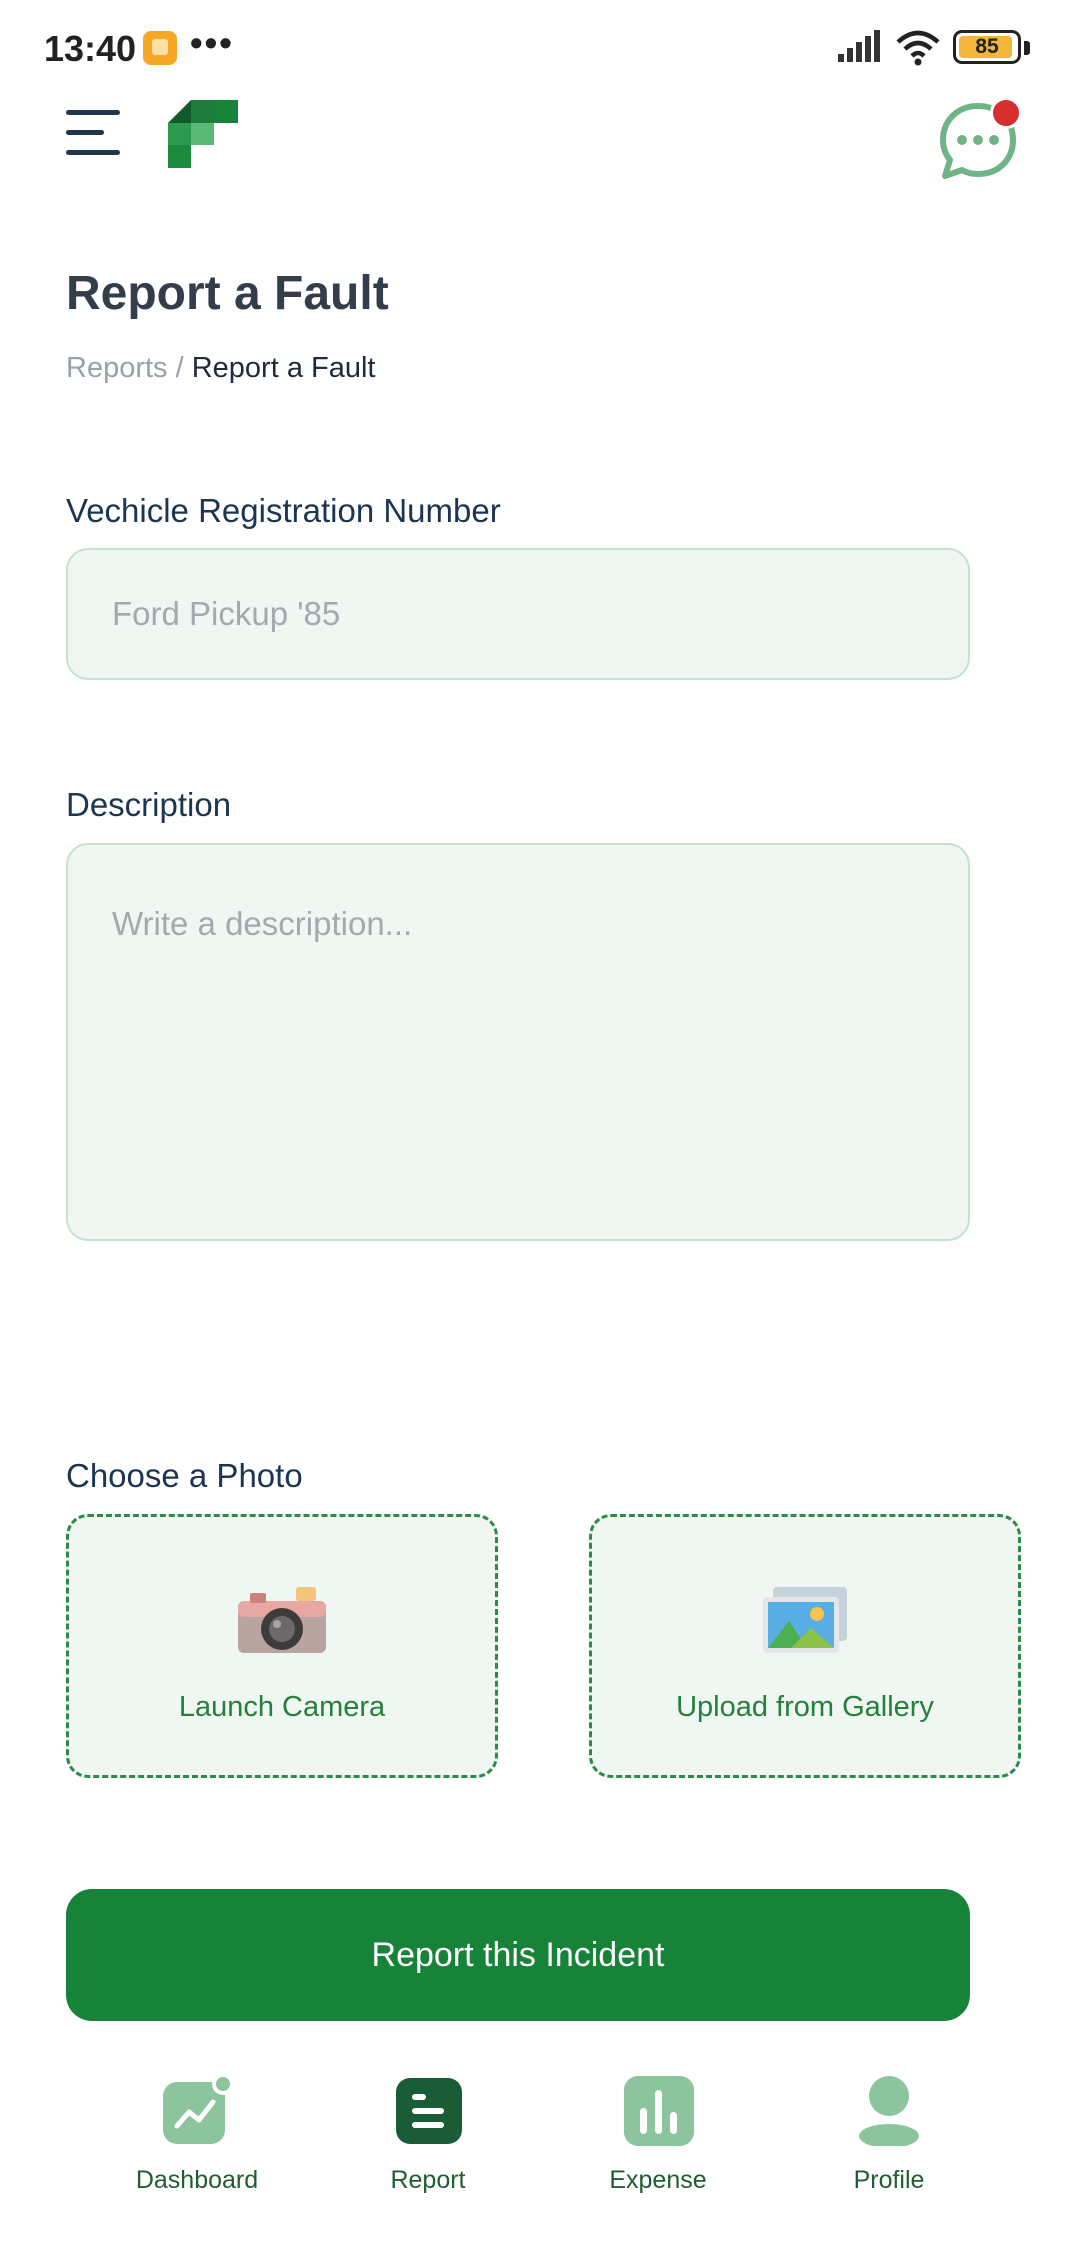  What do you see at coordinates (518, 1955) in the screenshot?
I see `report-incident-button: Report this Incident` at bounding box center [518, 1955].